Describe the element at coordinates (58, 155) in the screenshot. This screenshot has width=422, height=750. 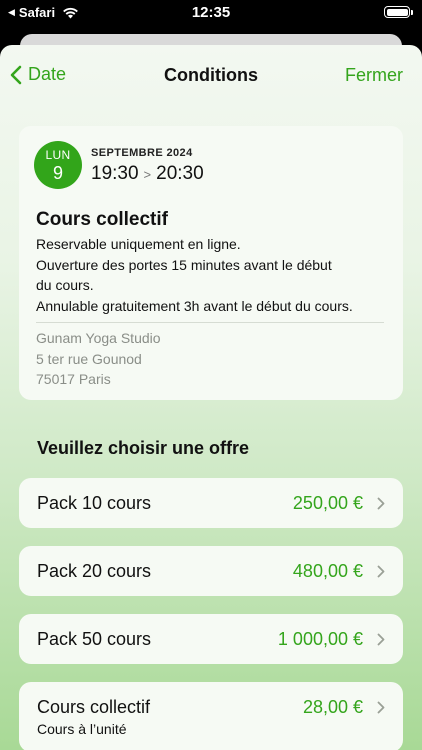
I see `weekday-label: LUN` at that location.